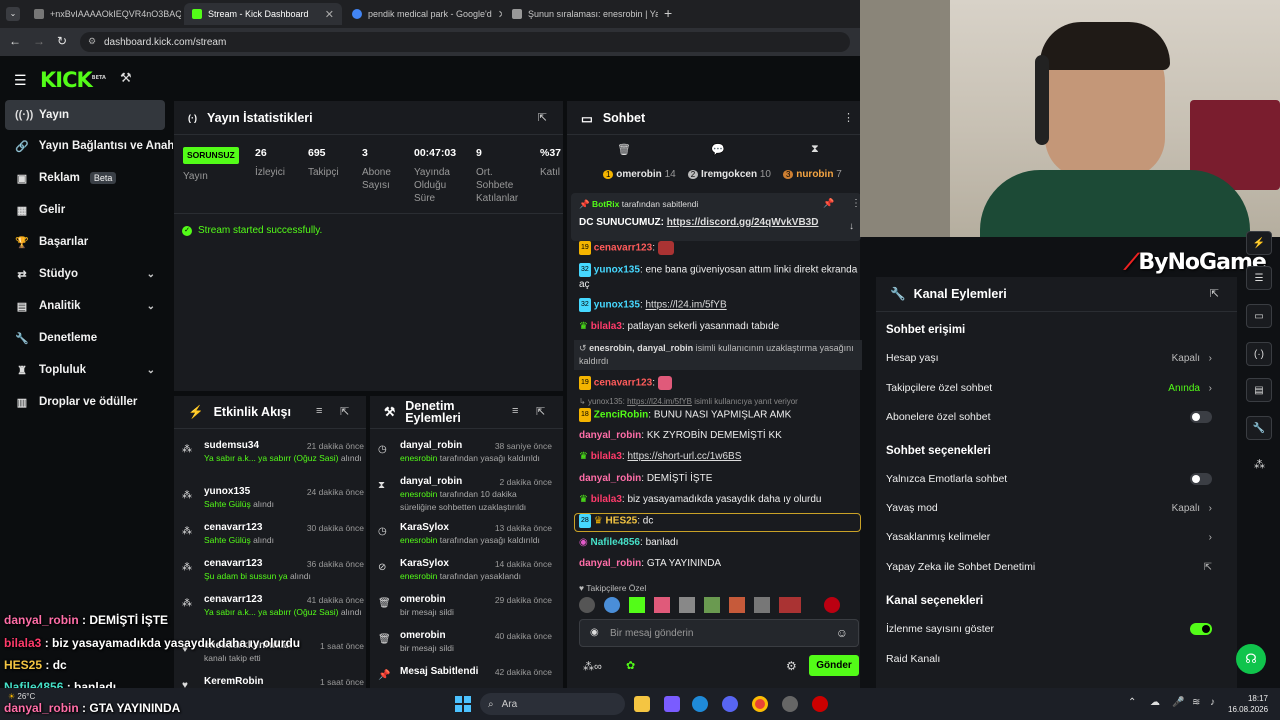  What do you see at coordinates (85, 115) in the screenshot?
I see `sidebar-item-yayin: ((·)) Yayın` at bounding box center [85, 115].